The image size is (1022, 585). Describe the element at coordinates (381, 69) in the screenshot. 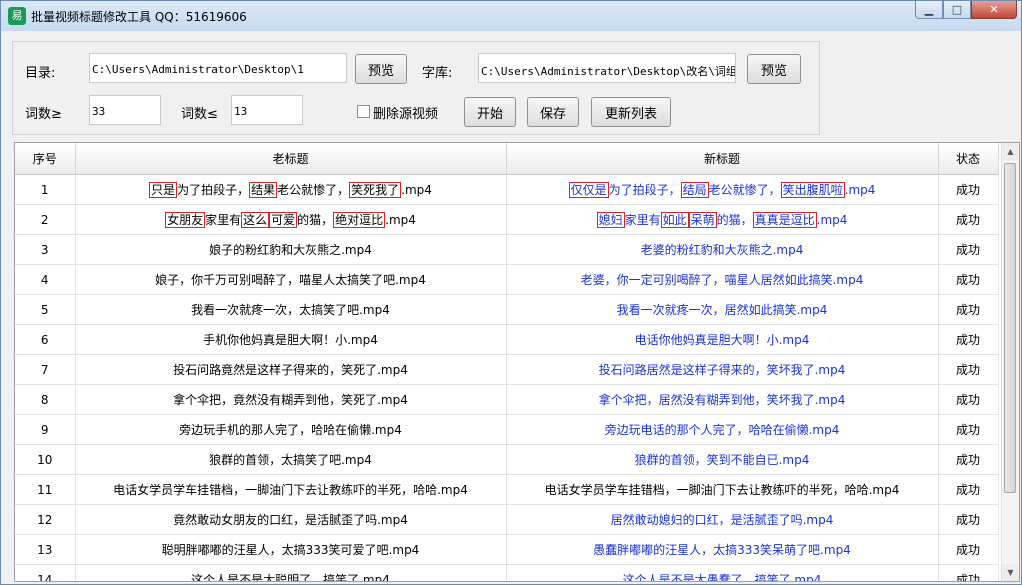

I see `dir-browse-button: 预览` at that location.